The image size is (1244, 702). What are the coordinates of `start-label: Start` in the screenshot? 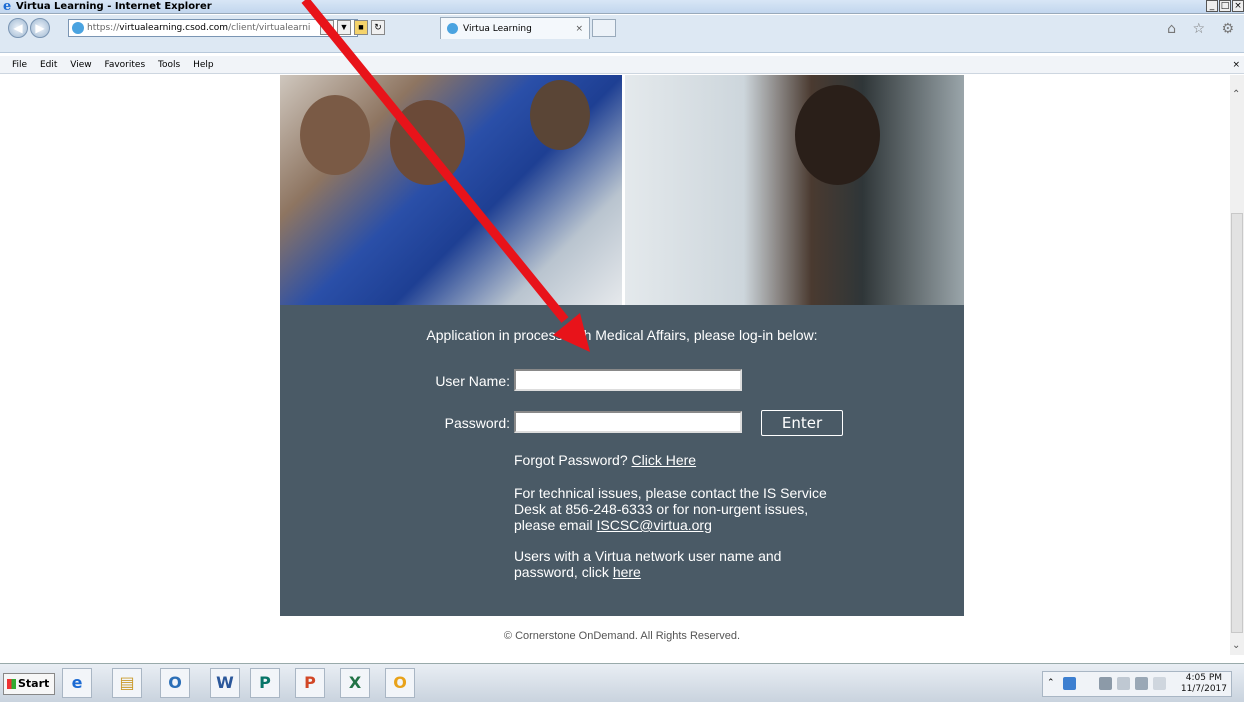 It's located at (34, 683).